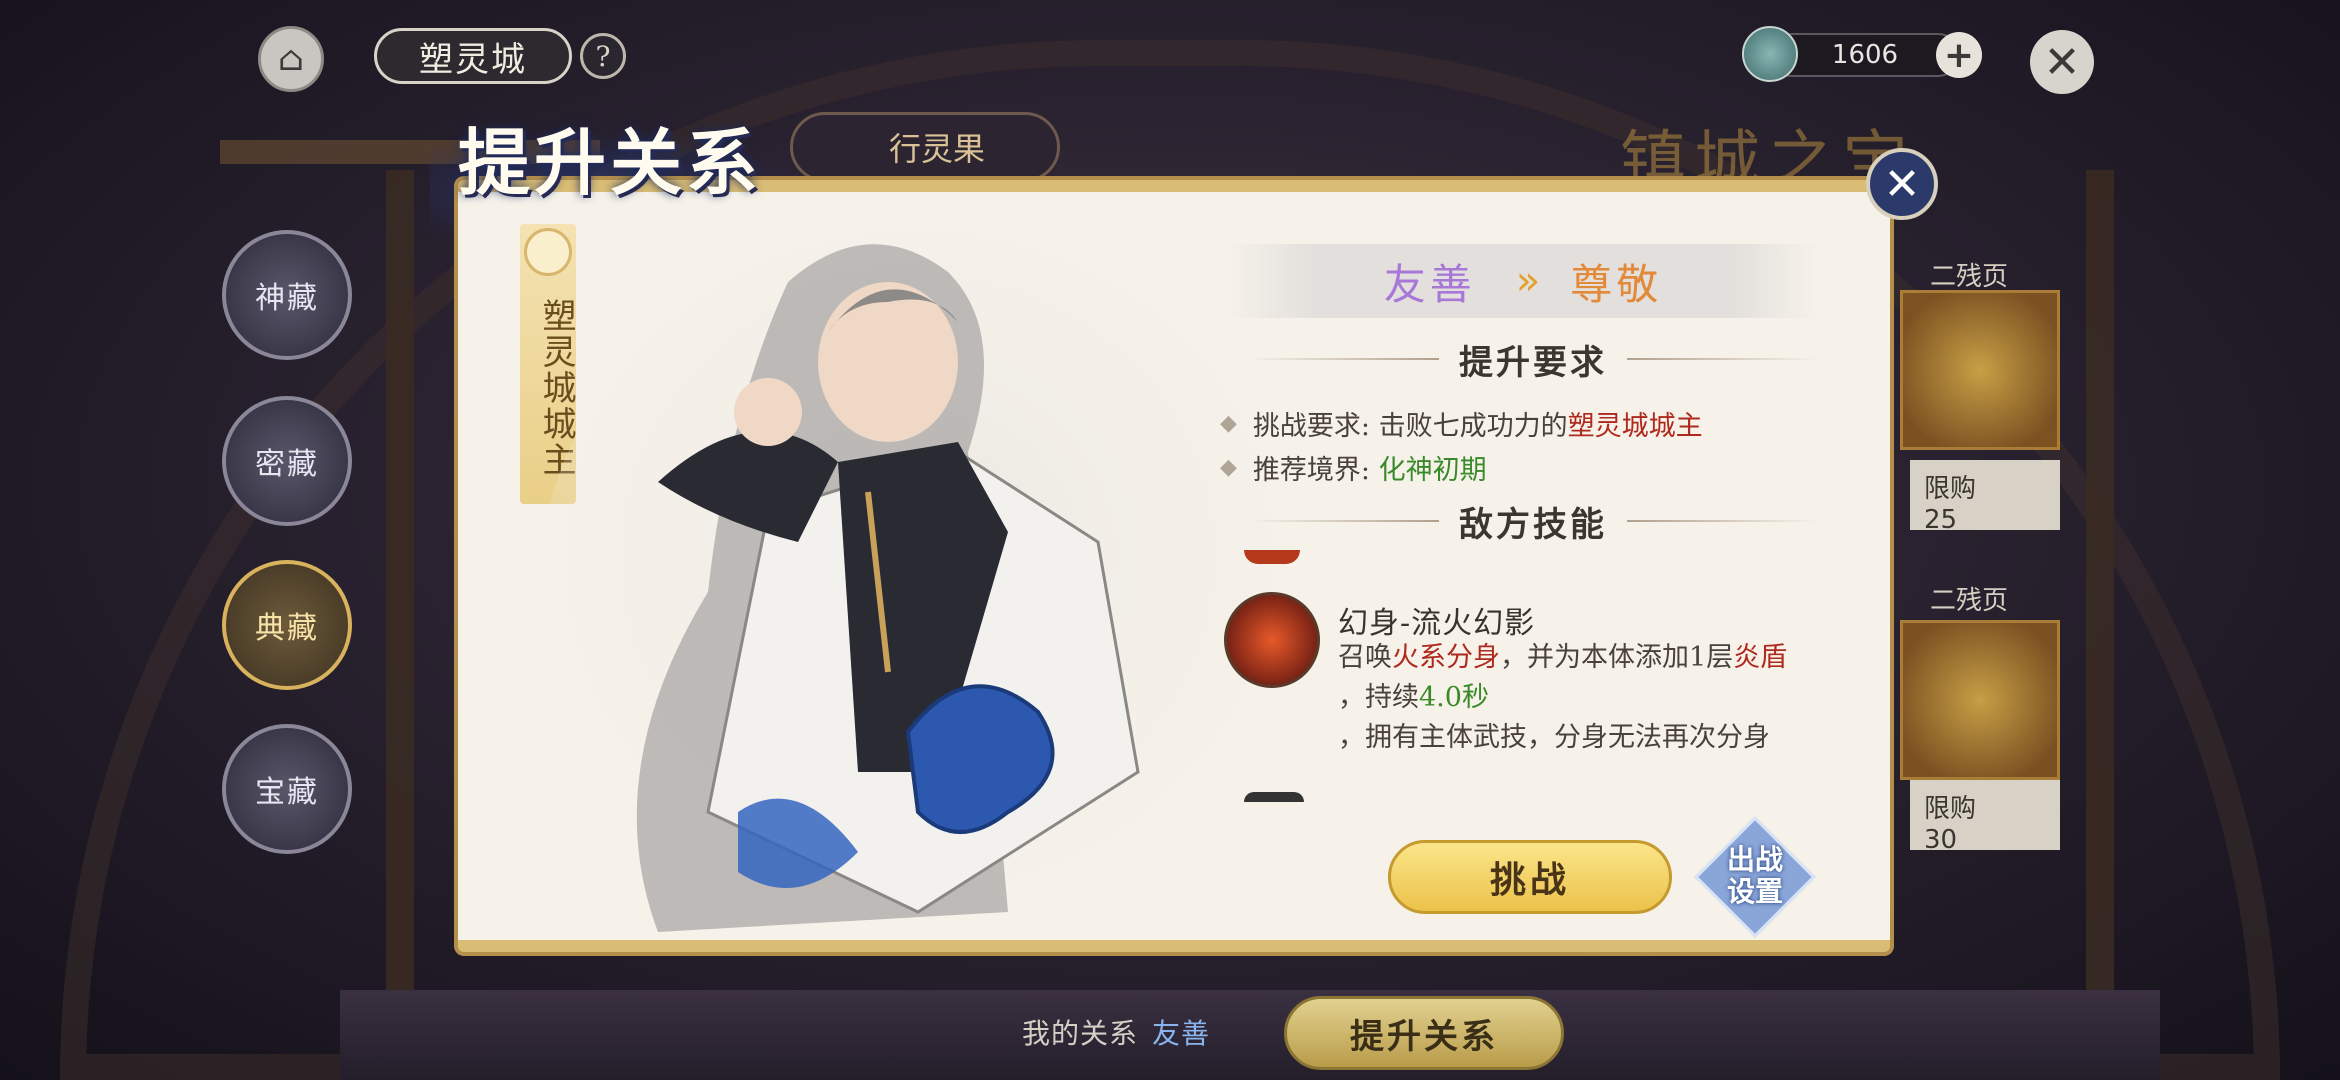 The height and width of the screenshot is (1080, 2340). I want to click on relation-to: 尊敬, so click(1616, 284).